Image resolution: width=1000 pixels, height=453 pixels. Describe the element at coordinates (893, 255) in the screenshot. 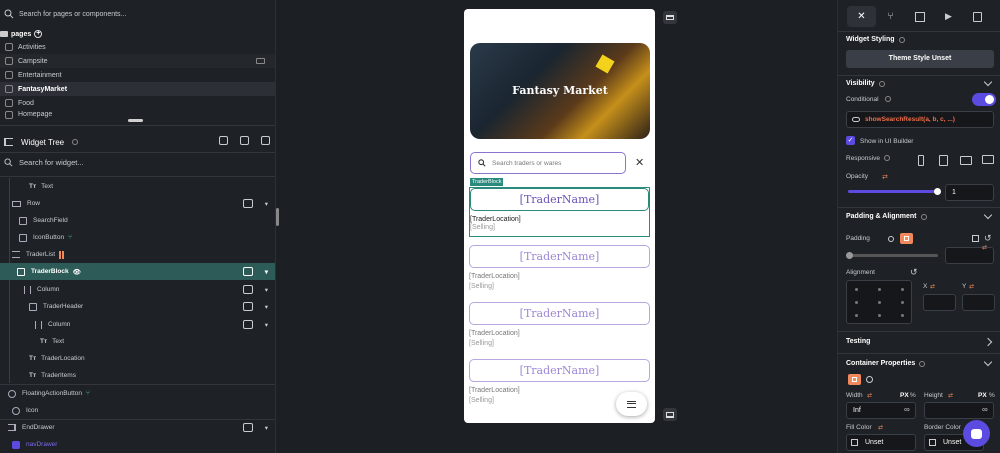

I see `padding-slider` at that location.